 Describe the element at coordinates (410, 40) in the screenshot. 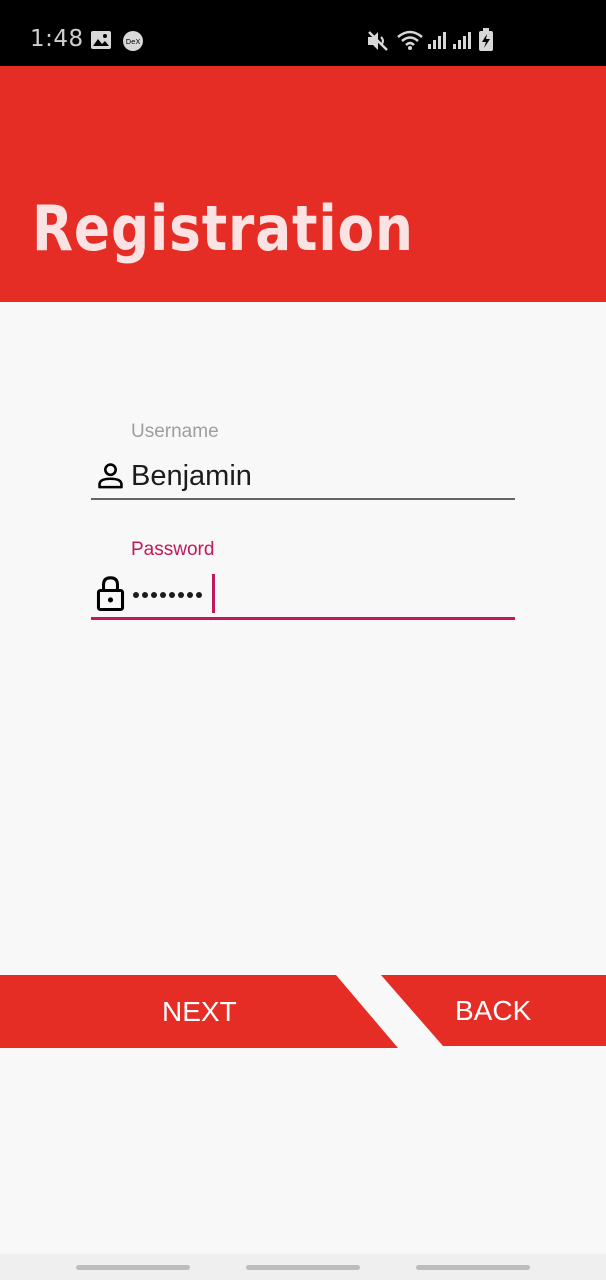

I see `wifi-icon` at that location.